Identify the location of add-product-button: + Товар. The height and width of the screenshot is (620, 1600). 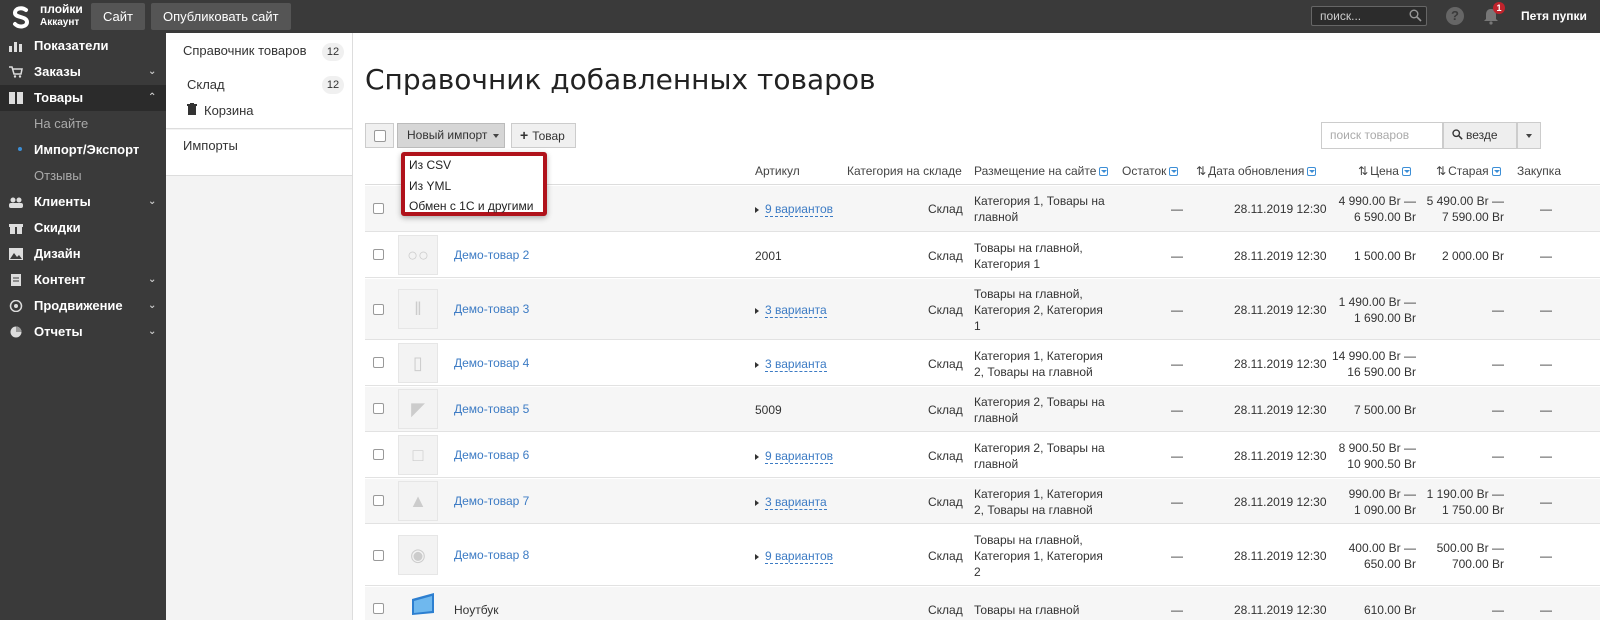
(543, 135).